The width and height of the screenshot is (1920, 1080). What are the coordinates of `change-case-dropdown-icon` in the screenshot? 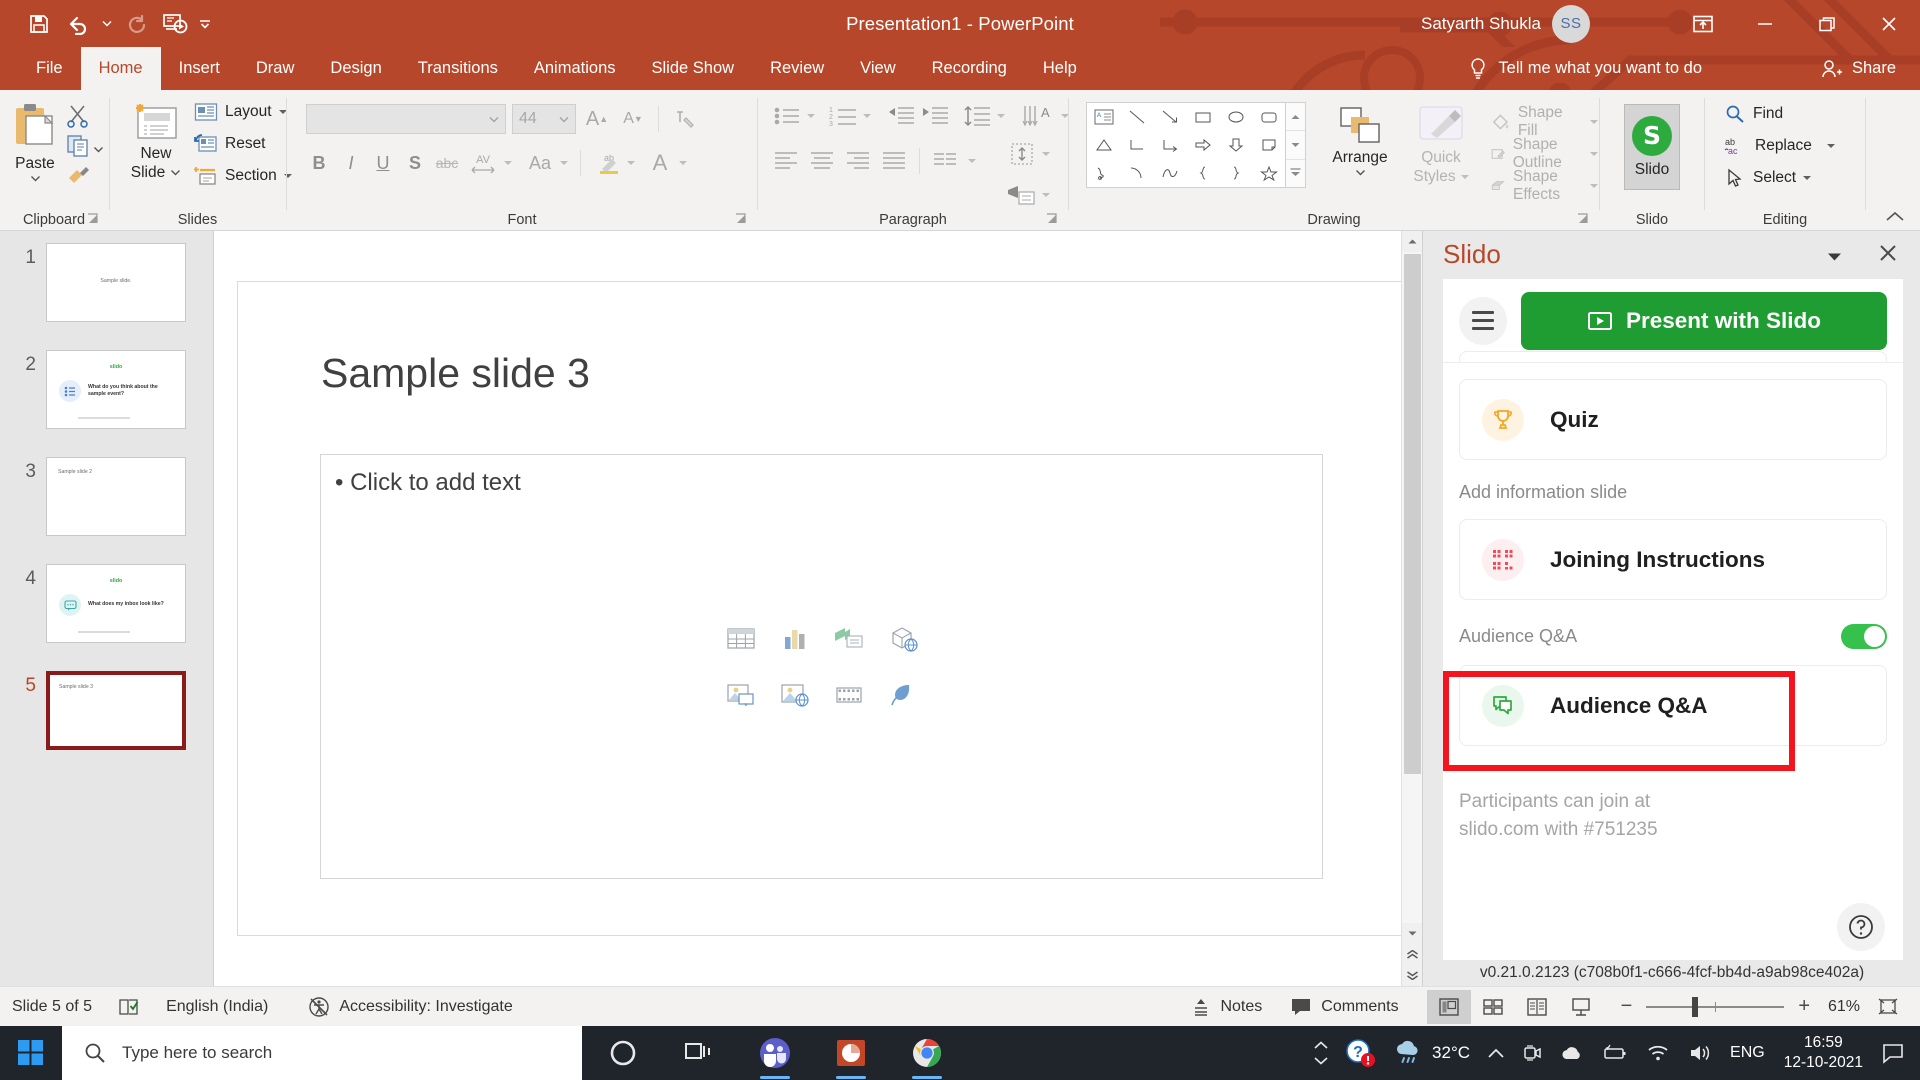 It's located at (564, 163).